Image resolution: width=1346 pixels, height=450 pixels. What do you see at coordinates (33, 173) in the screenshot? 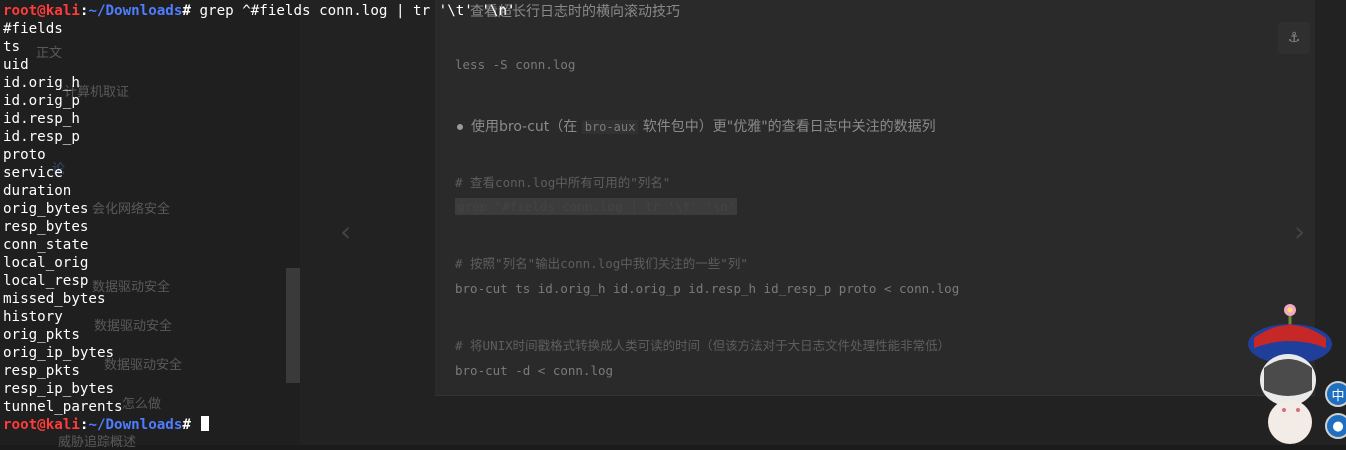
I see `output-line: service` at bounding box center [33, 173].